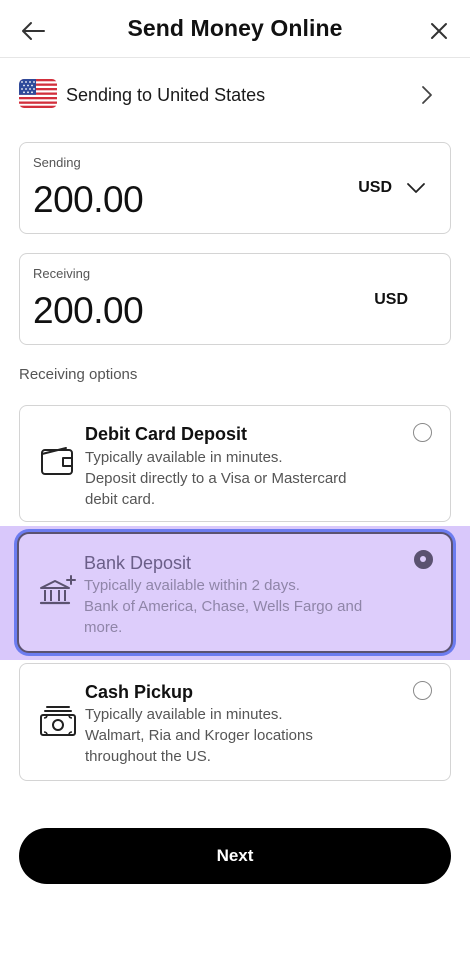 The width and height of the screenshot is (470, 964). Describe the element at coordinates (57, 162) in the screenshot. I see `sending-caption: Sending` at that location.